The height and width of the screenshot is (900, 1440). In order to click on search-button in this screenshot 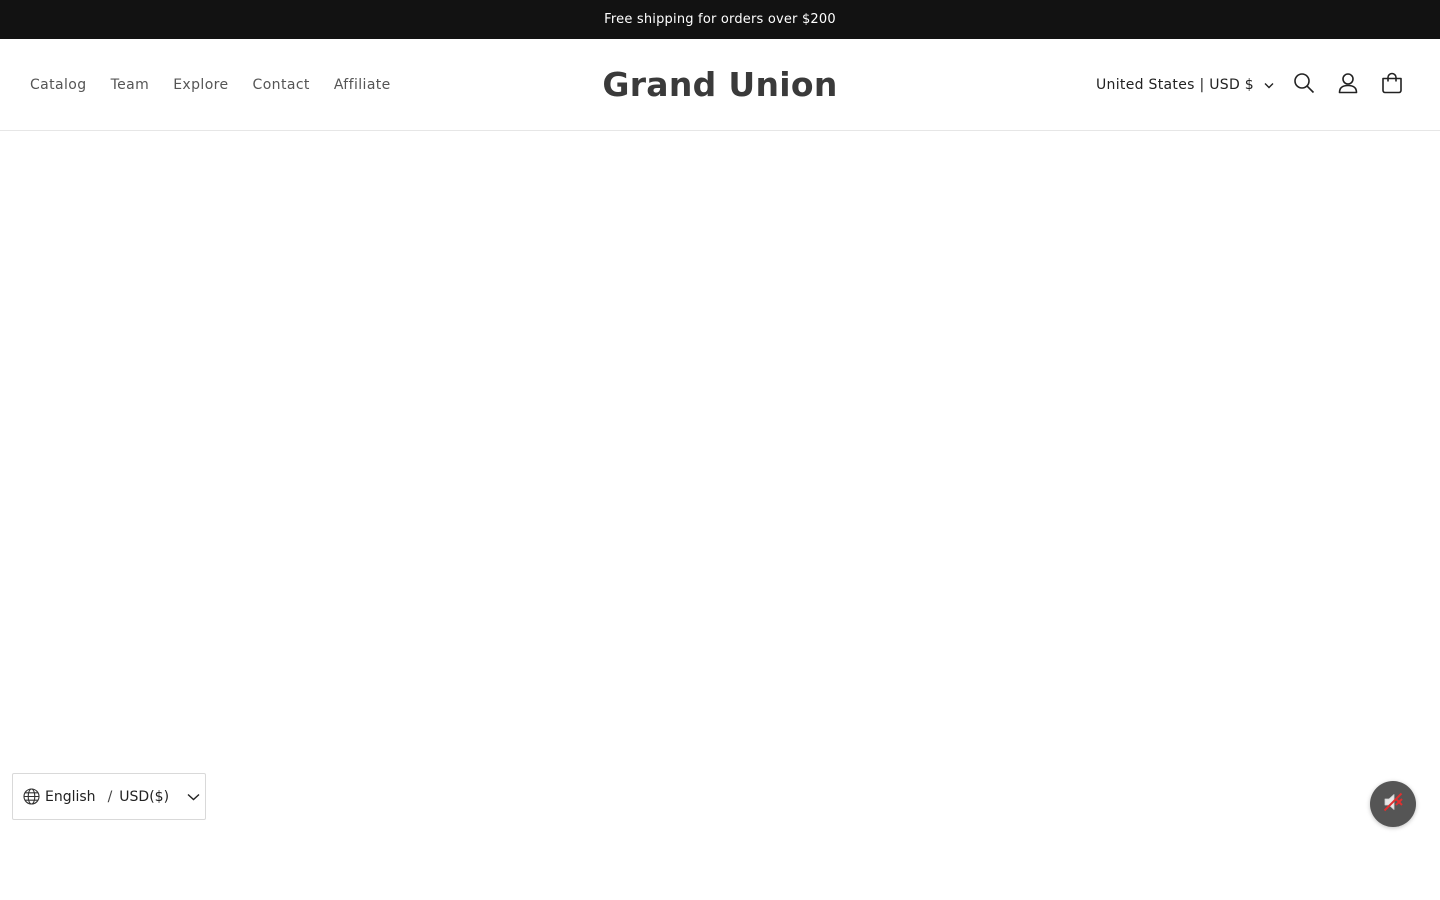, I will do `click(1304, 85)`.